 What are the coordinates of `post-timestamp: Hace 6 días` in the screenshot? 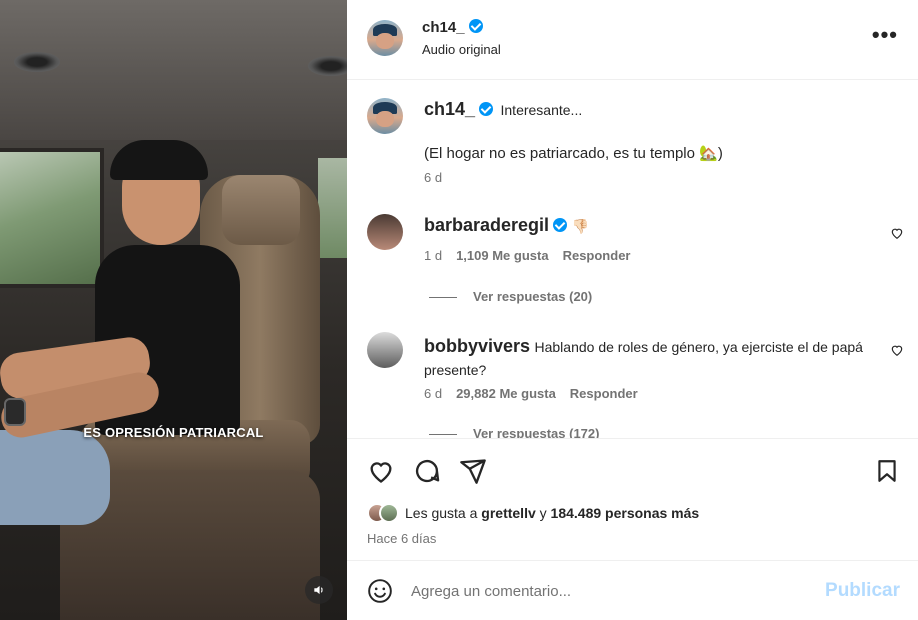 It's located at (402, 538).